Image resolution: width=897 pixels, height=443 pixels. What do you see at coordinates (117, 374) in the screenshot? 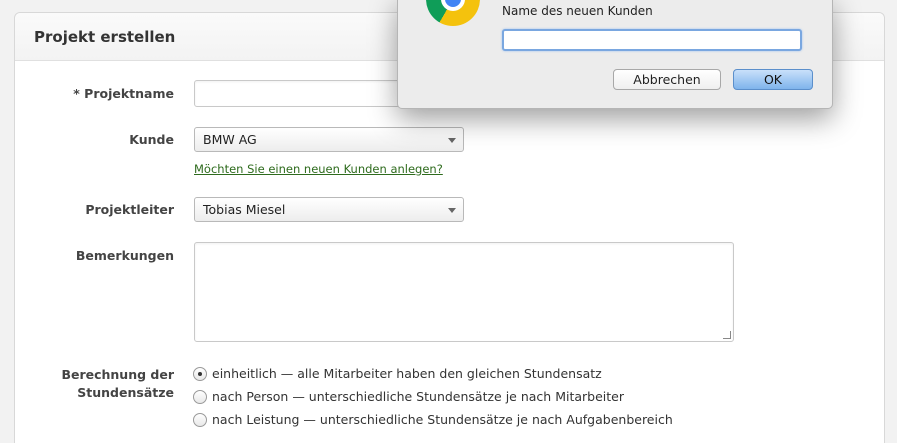
I see `rates-label-line1: Berechnung der` at bounding box center [117, 374].